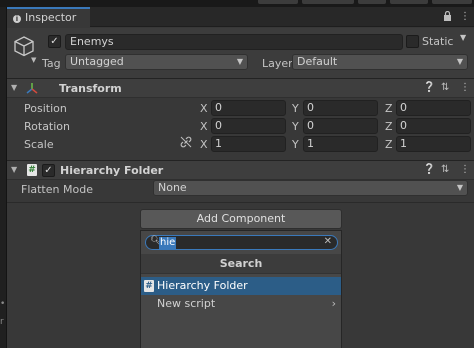  Describe the element at coordinates (97, 61) in the screenshot. I see `tag-dropdown-value: Untagged` at that location.